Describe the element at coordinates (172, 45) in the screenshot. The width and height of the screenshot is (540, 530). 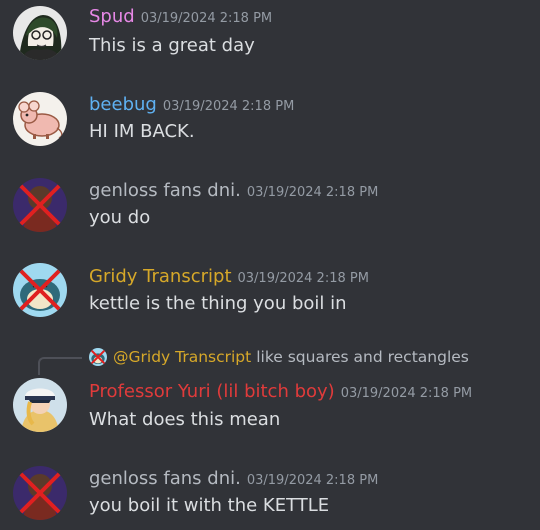
I see `message-text: This is a great day` at that location.